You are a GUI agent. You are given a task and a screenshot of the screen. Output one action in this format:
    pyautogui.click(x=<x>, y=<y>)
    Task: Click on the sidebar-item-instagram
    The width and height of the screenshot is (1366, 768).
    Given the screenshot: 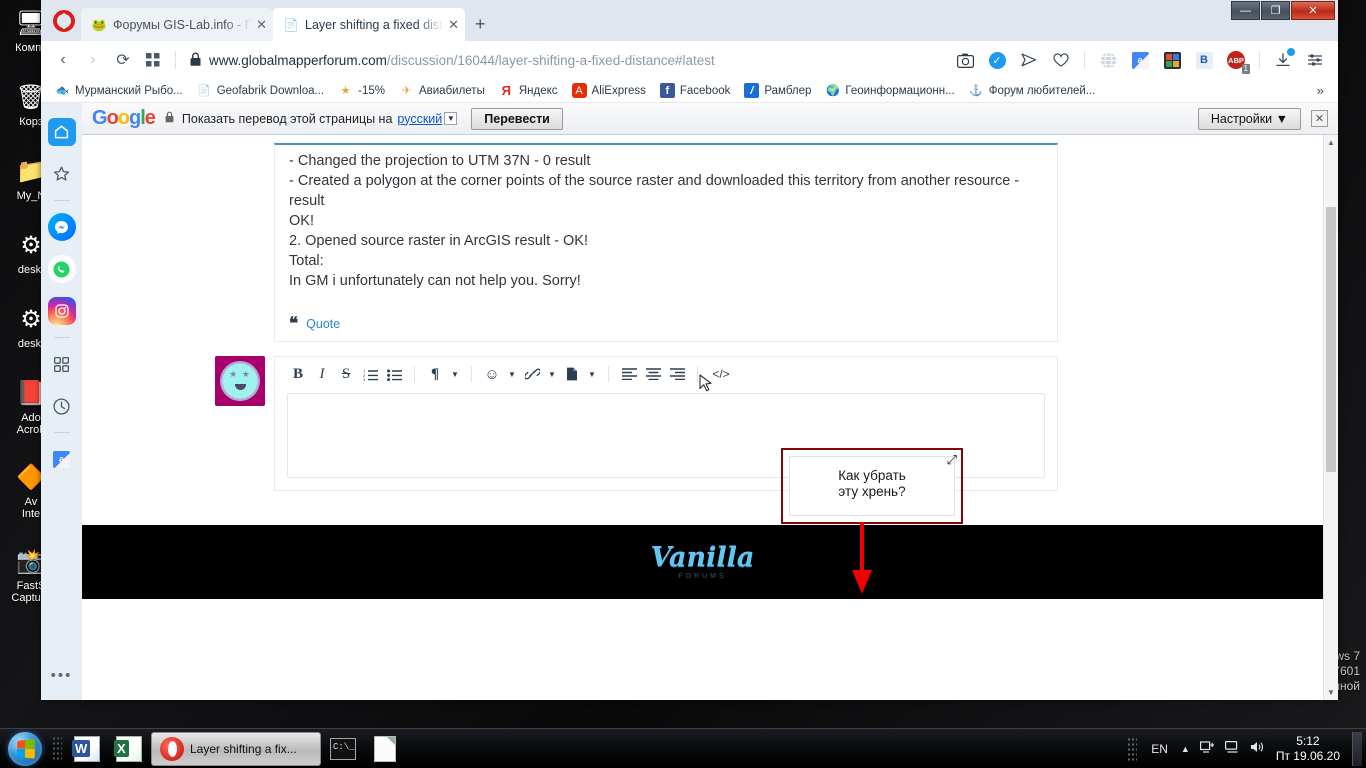 What is the action you would take?
    pyautogui.click(x=61, y=311)
    